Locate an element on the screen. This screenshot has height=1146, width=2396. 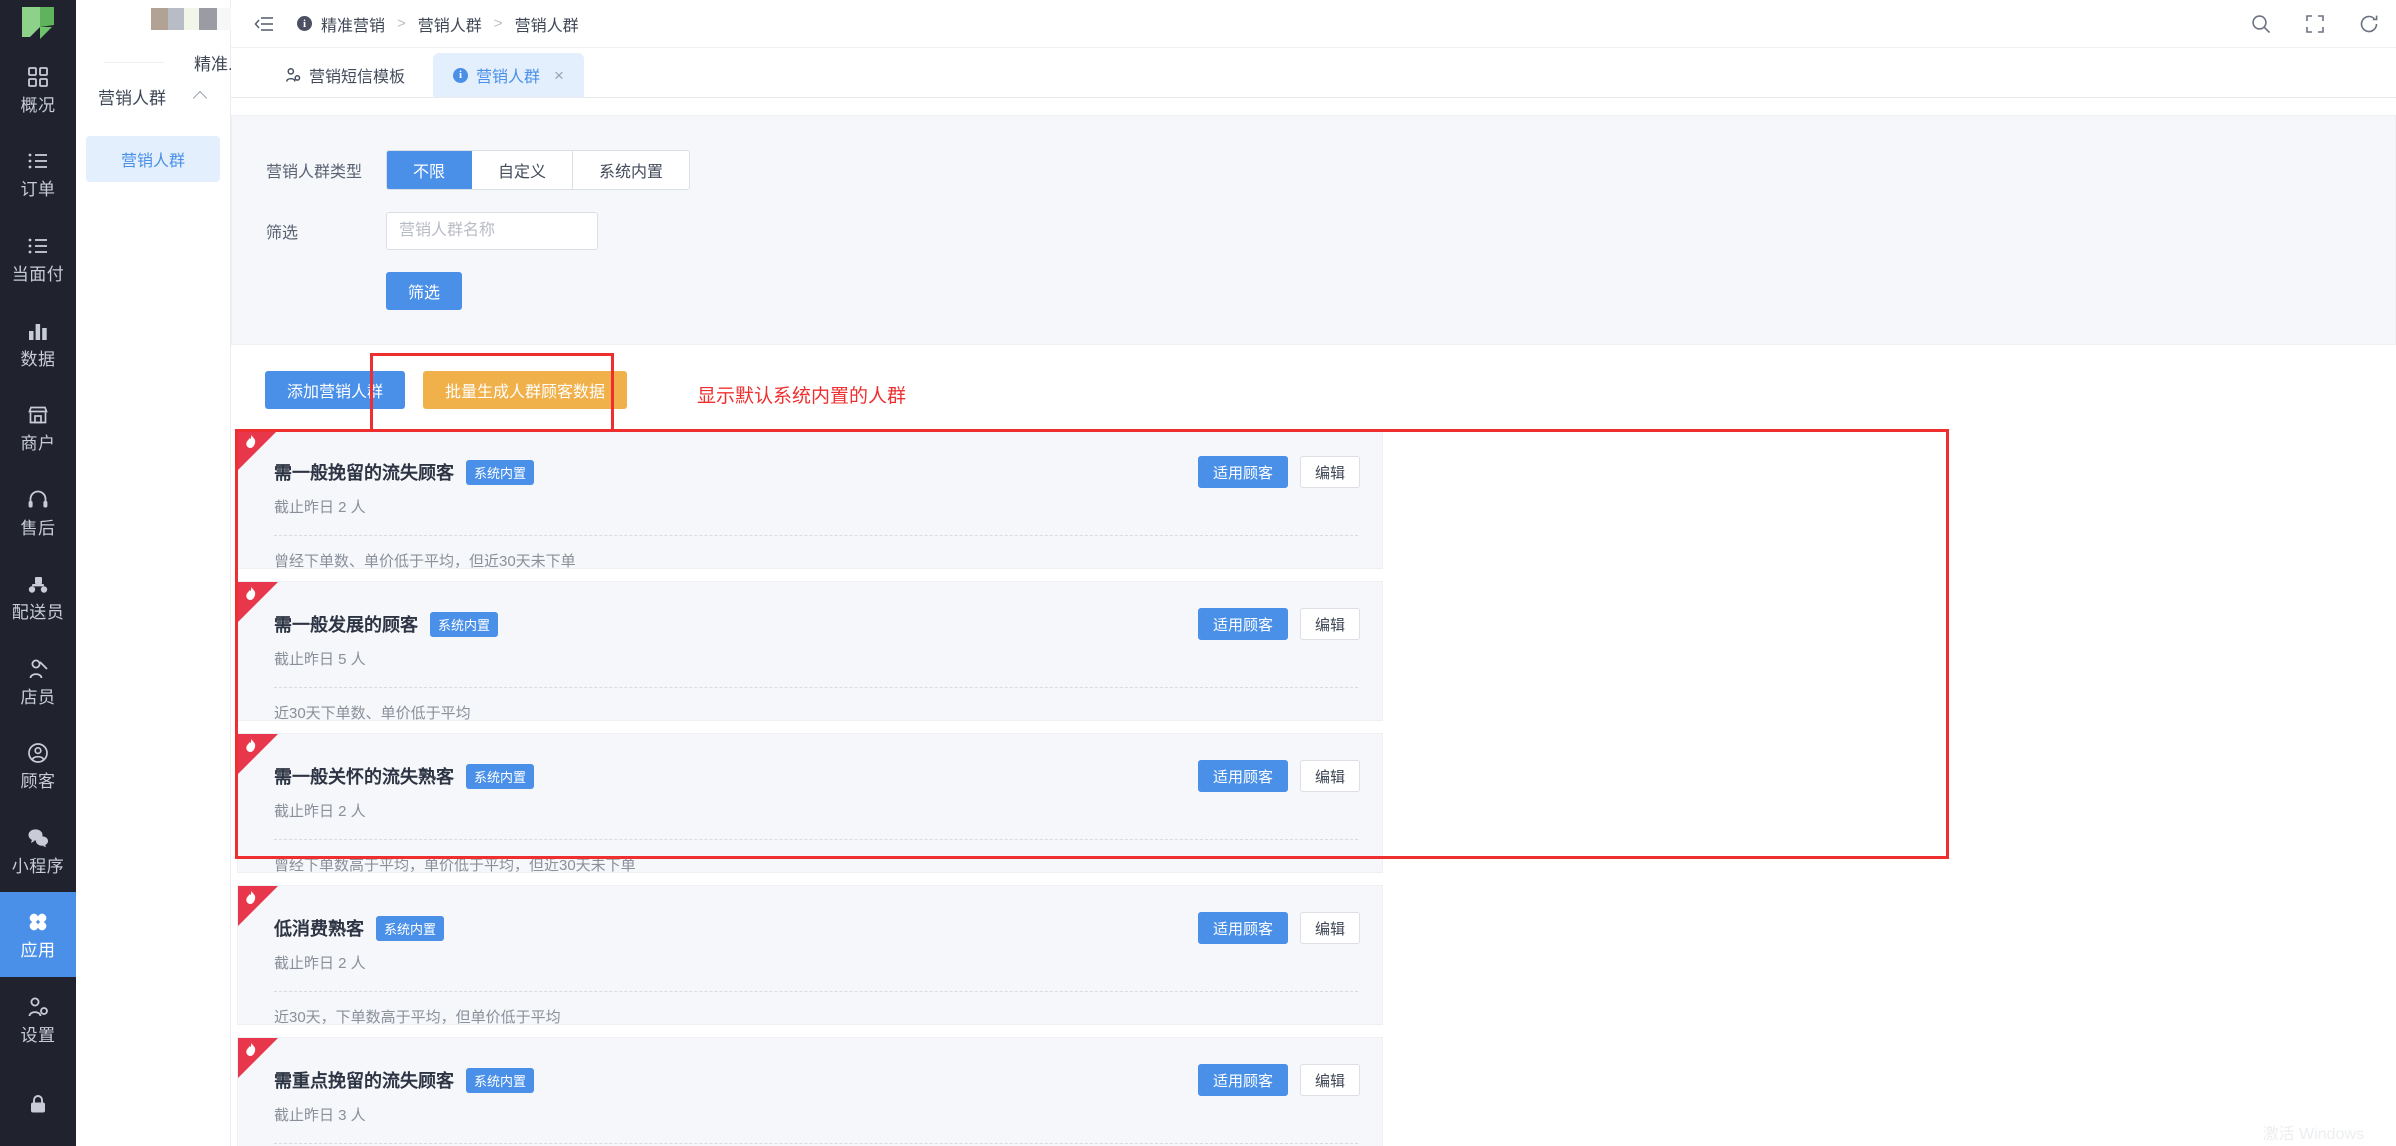
leaf-logo-icon is located at coordinates (38, 23).